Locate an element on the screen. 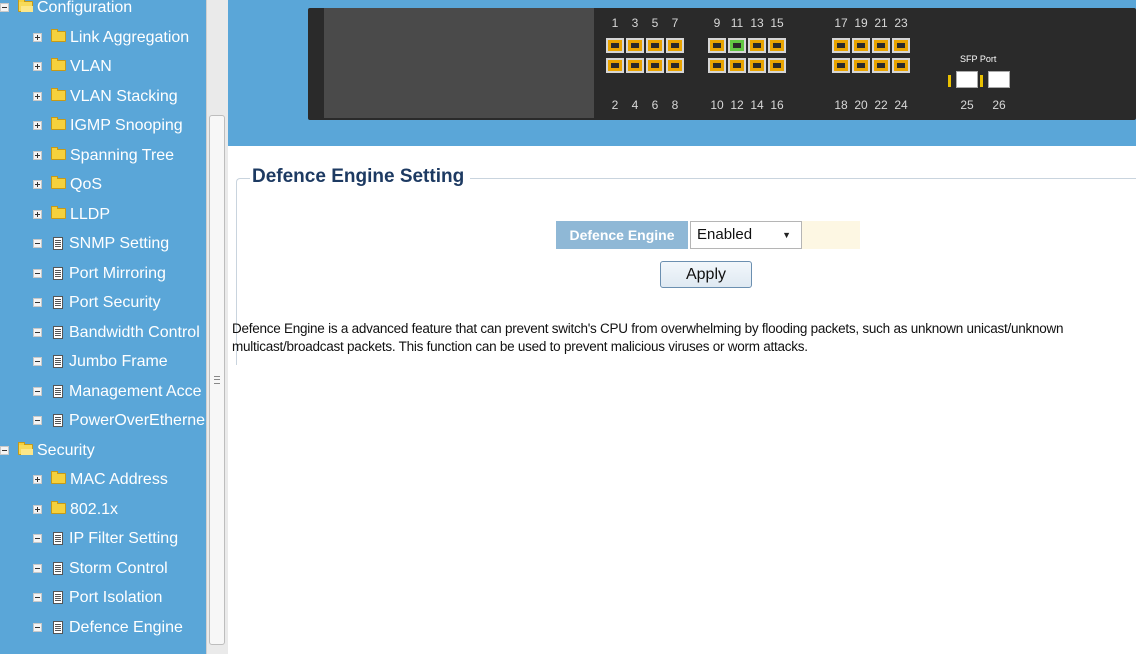 Image resolution: width=1136 pixels, height=654 pixels. port-number-label: 26 is located at coordinates (999, 105).